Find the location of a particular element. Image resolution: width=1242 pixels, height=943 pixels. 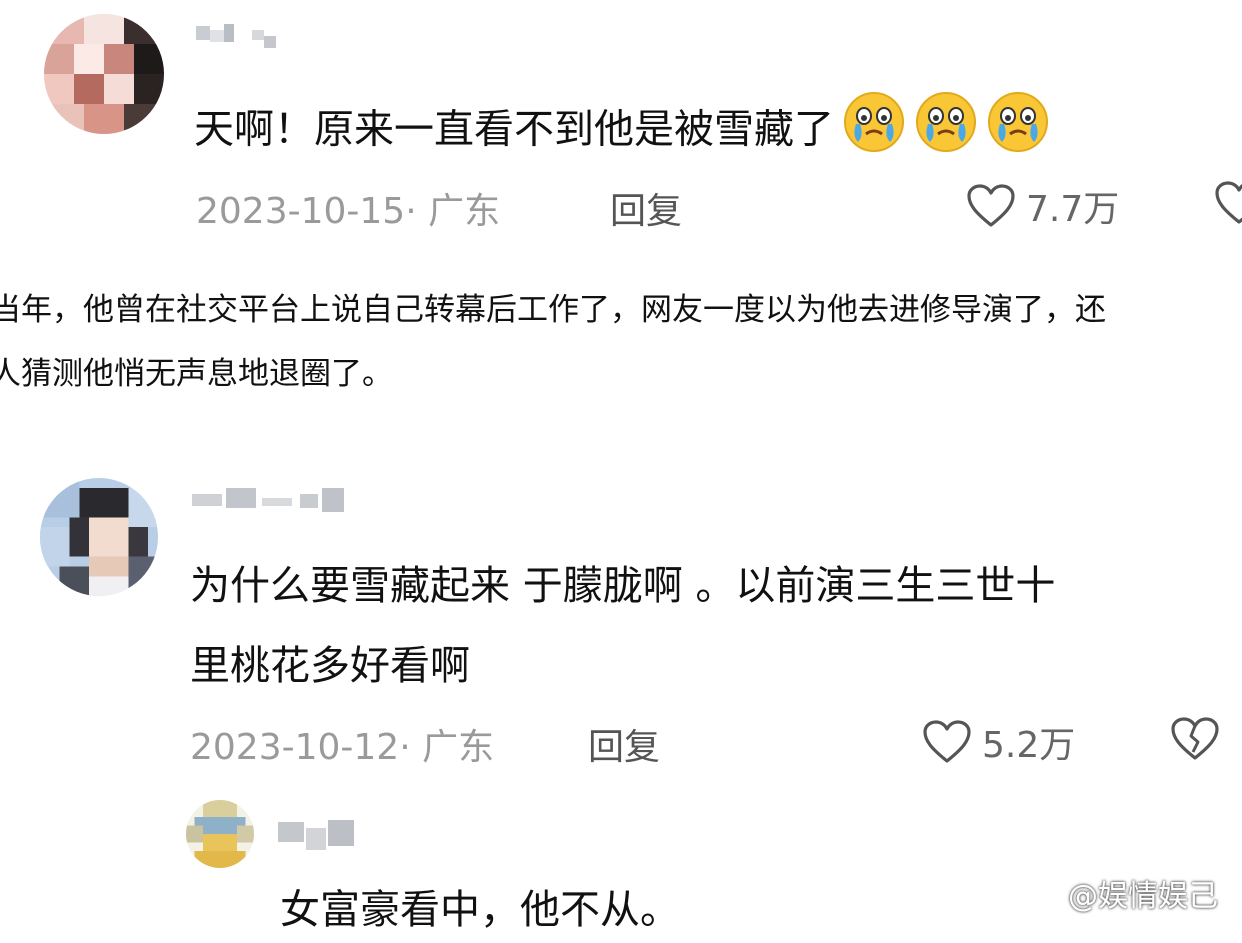

watermark: @娱情娱己 is located at coordinates (1123, 893).